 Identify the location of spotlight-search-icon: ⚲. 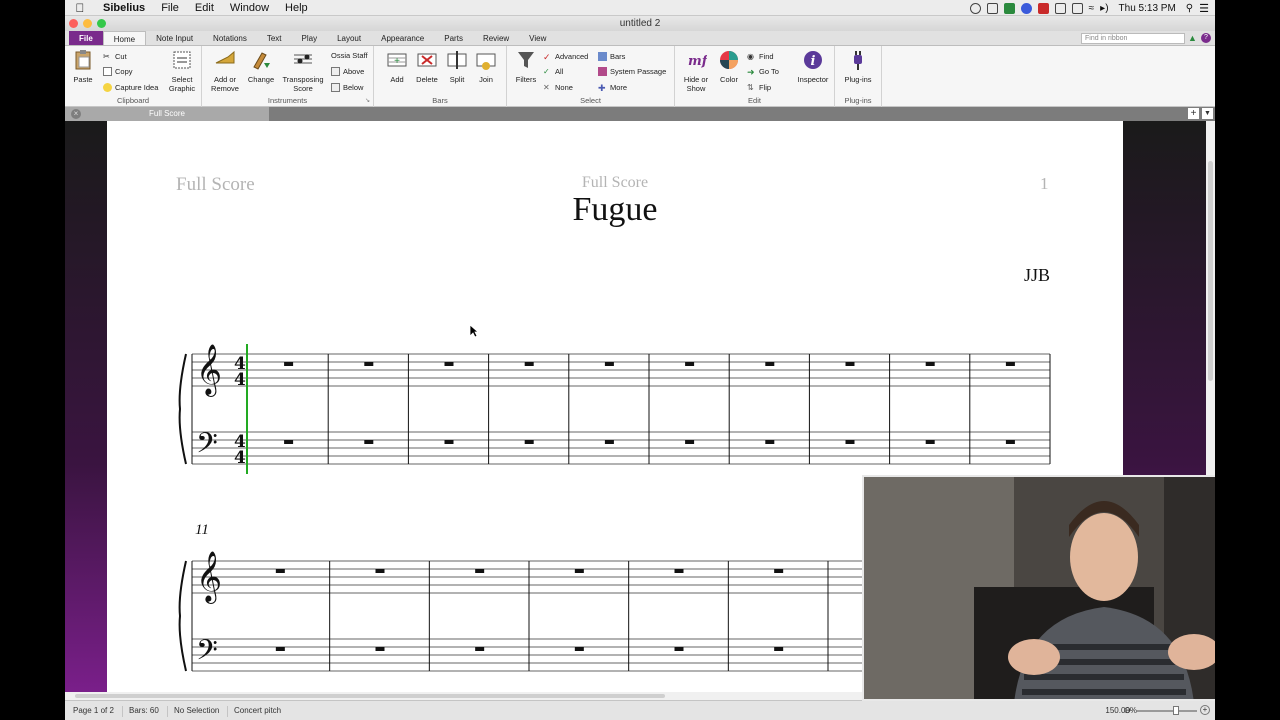
(1189, 8).